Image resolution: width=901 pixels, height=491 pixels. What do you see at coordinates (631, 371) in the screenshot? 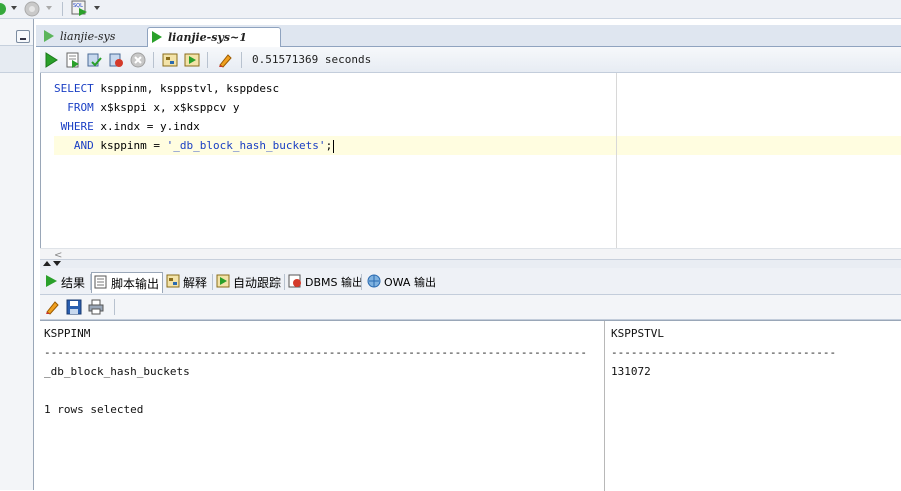
I see `result-cell: 131072` at bounding box center [631, 371].